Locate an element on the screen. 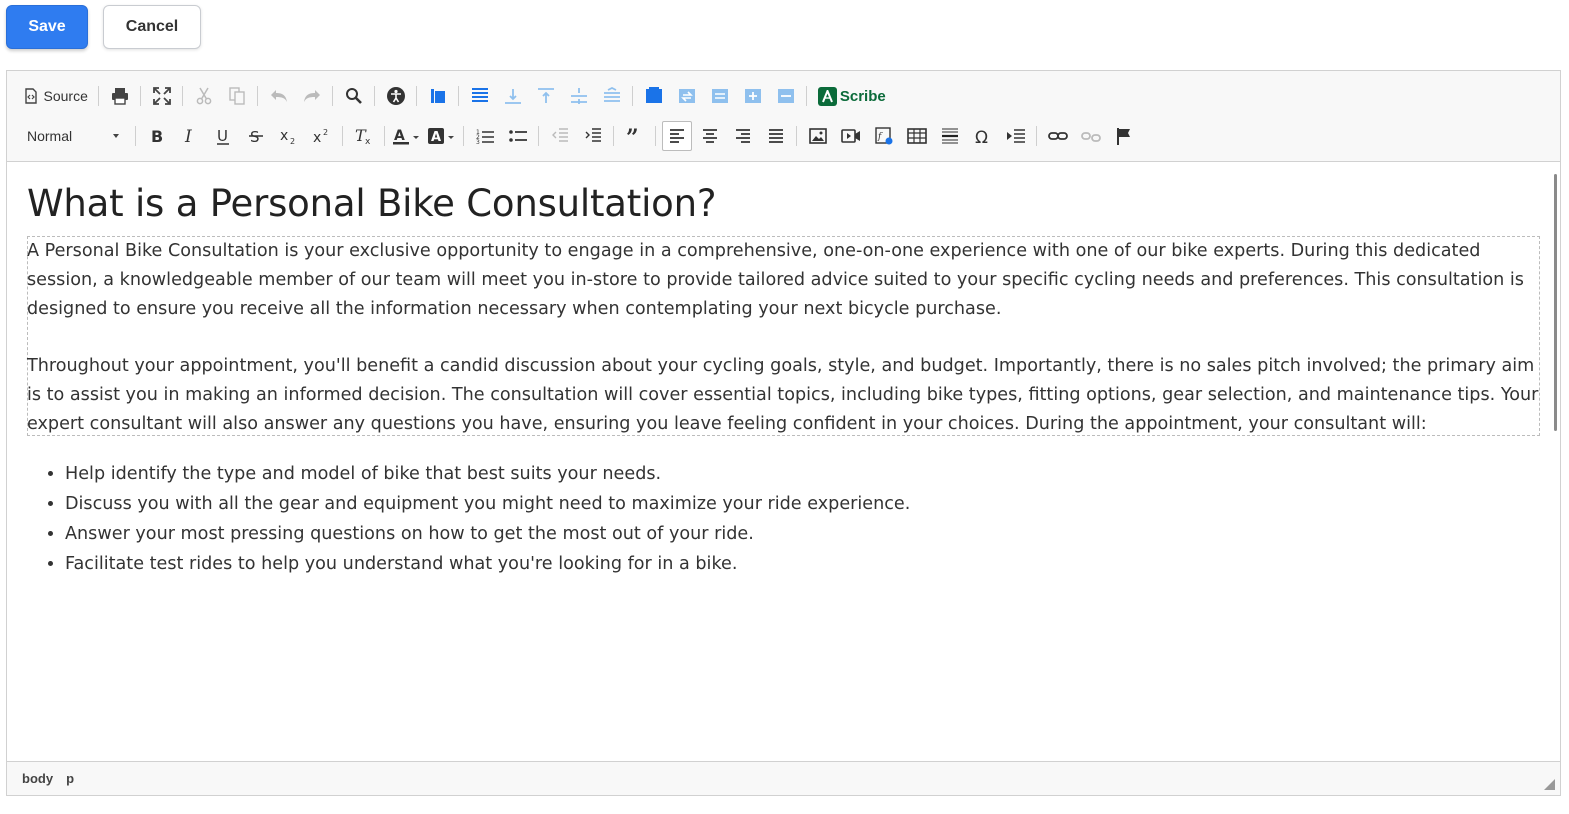  page-break-button is located at coordinates (1016, 136).